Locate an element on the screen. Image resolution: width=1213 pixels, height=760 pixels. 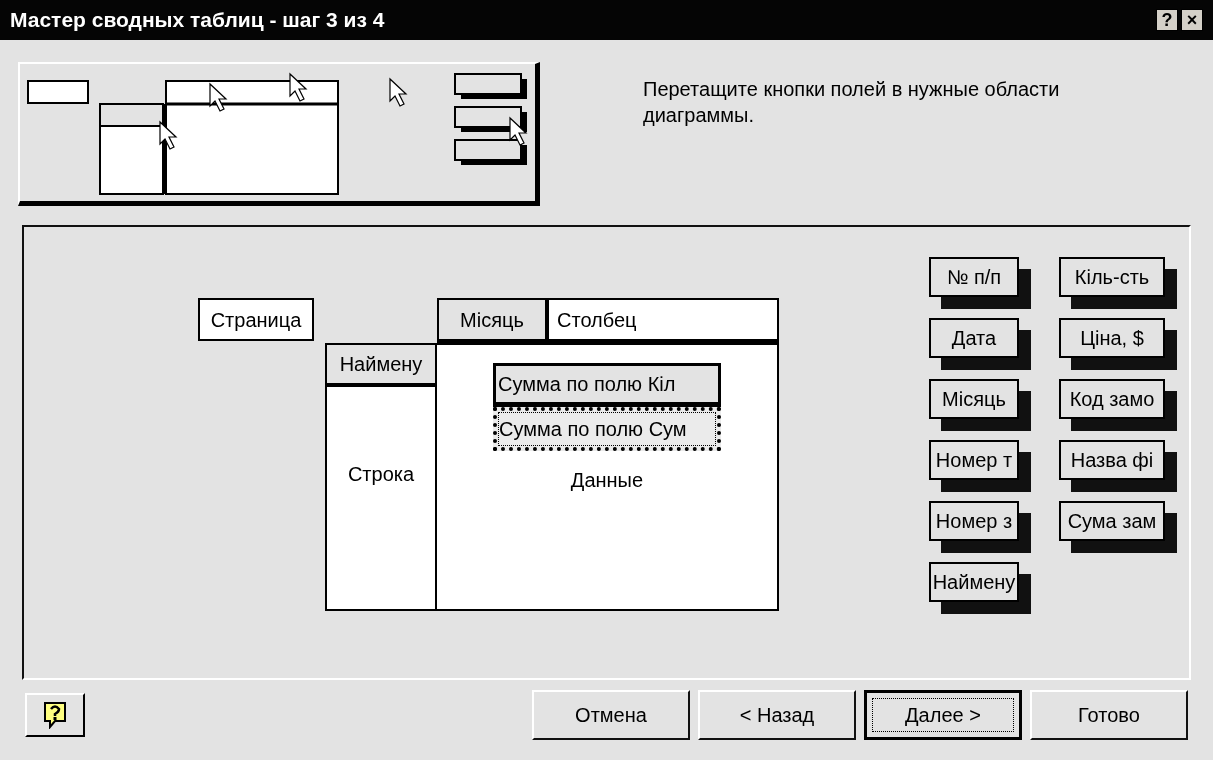
data-field-button: Сумма по полю Сум is located at coordinates (607, 429).